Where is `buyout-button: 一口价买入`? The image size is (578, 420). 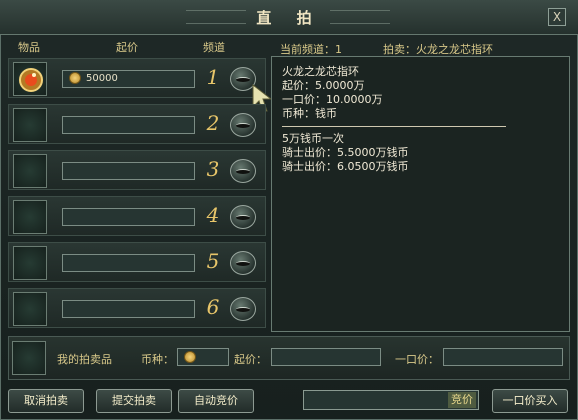 buyout-button: 一口价买入 is located at coordinates (530, 401).